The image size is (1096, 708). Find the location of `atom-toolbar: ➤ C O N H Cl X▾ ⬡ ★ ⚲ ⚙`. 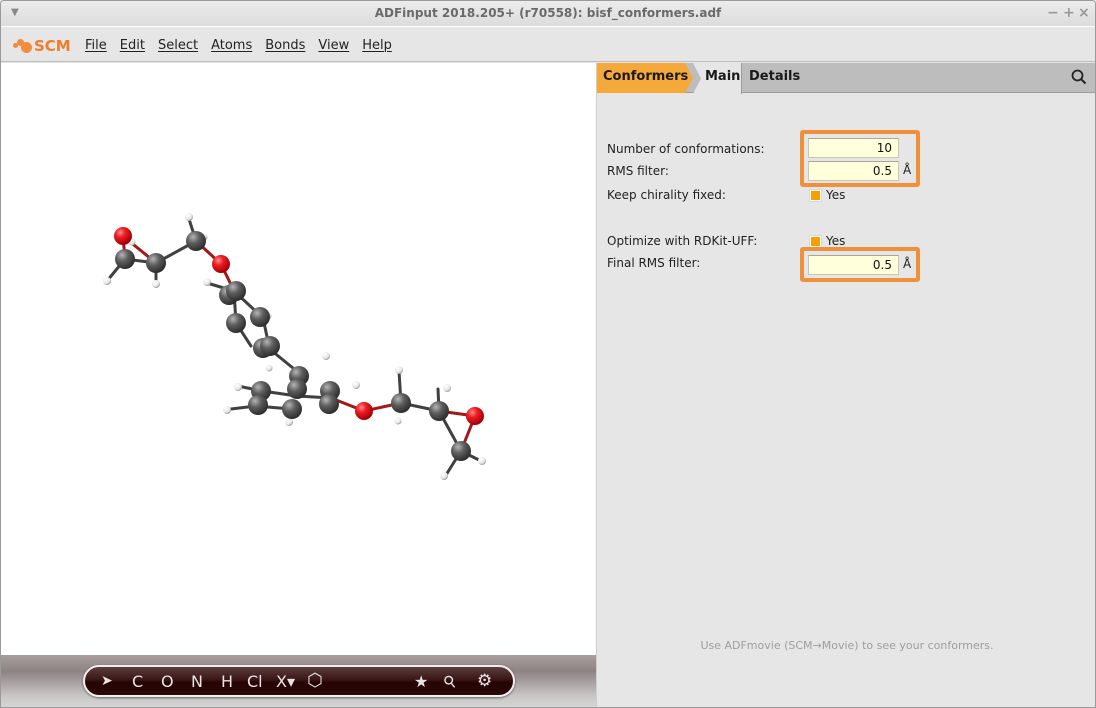

atom-toolbar: ➤ C O N H Cl X▾ ⬡ ★ ⚲ ⚙ is located at coordinates (299, 681).